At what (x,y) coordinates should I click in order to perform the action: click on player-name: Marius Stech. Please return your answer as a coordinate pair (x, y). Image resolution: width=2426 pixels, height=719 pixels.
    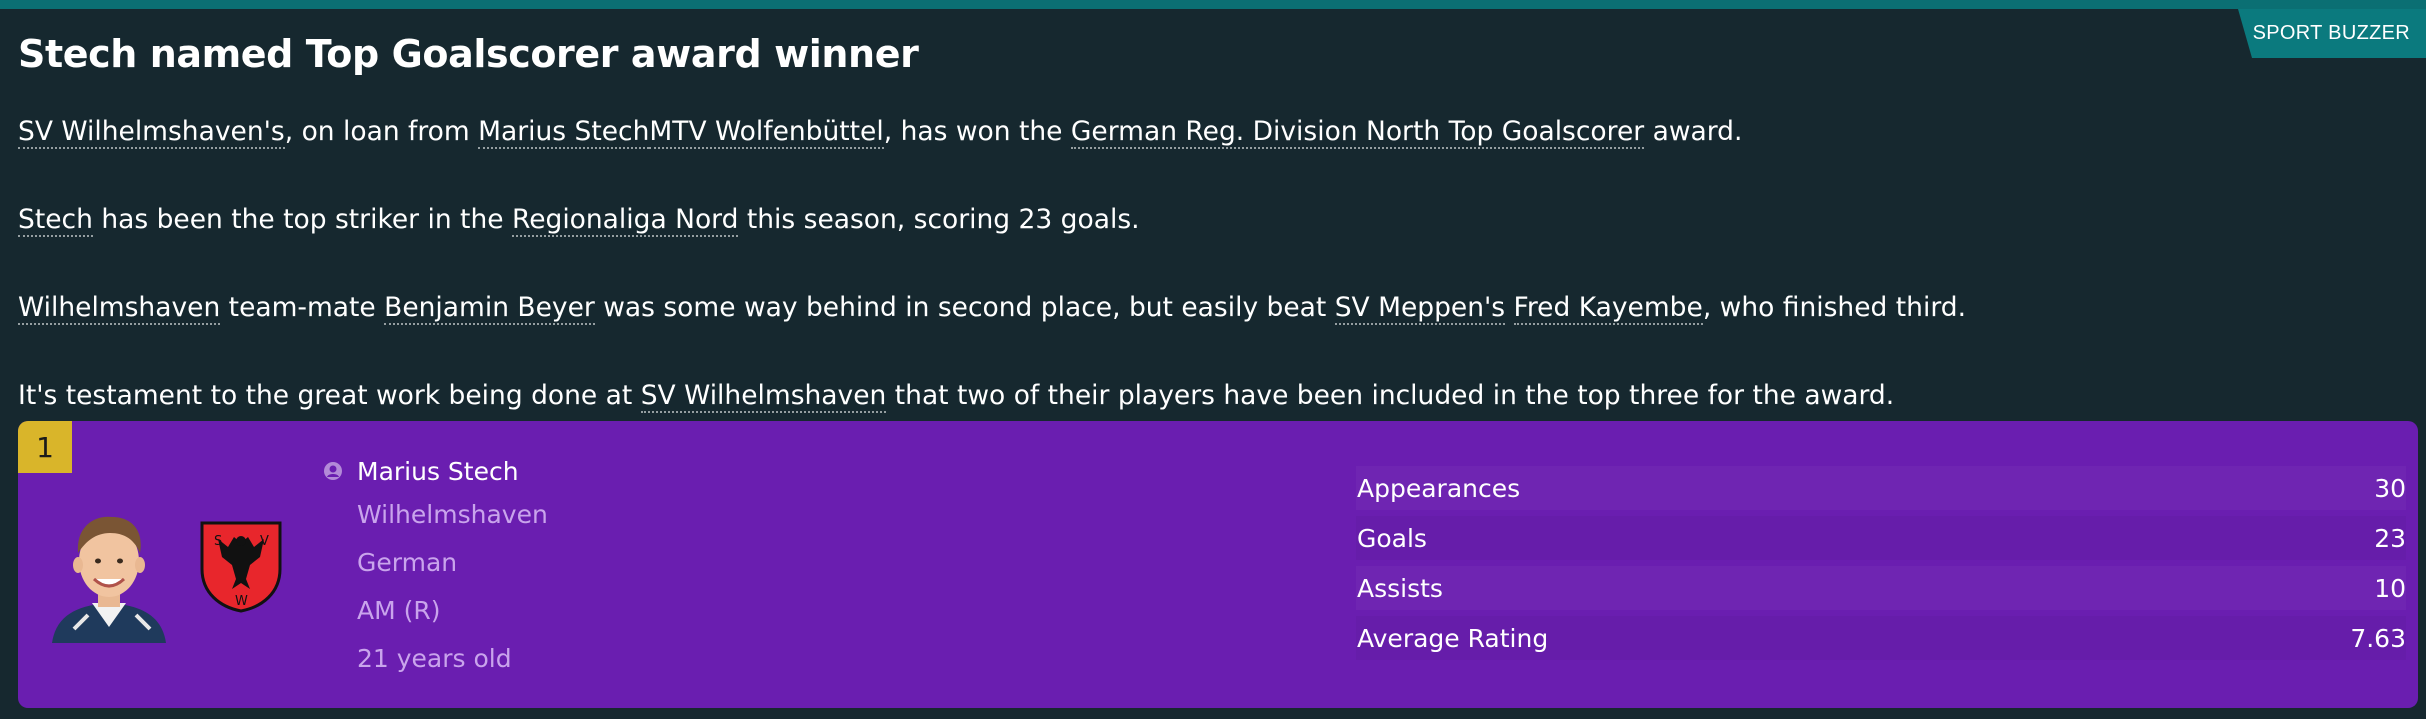
    Looking at the image, I should click on (438, 471).